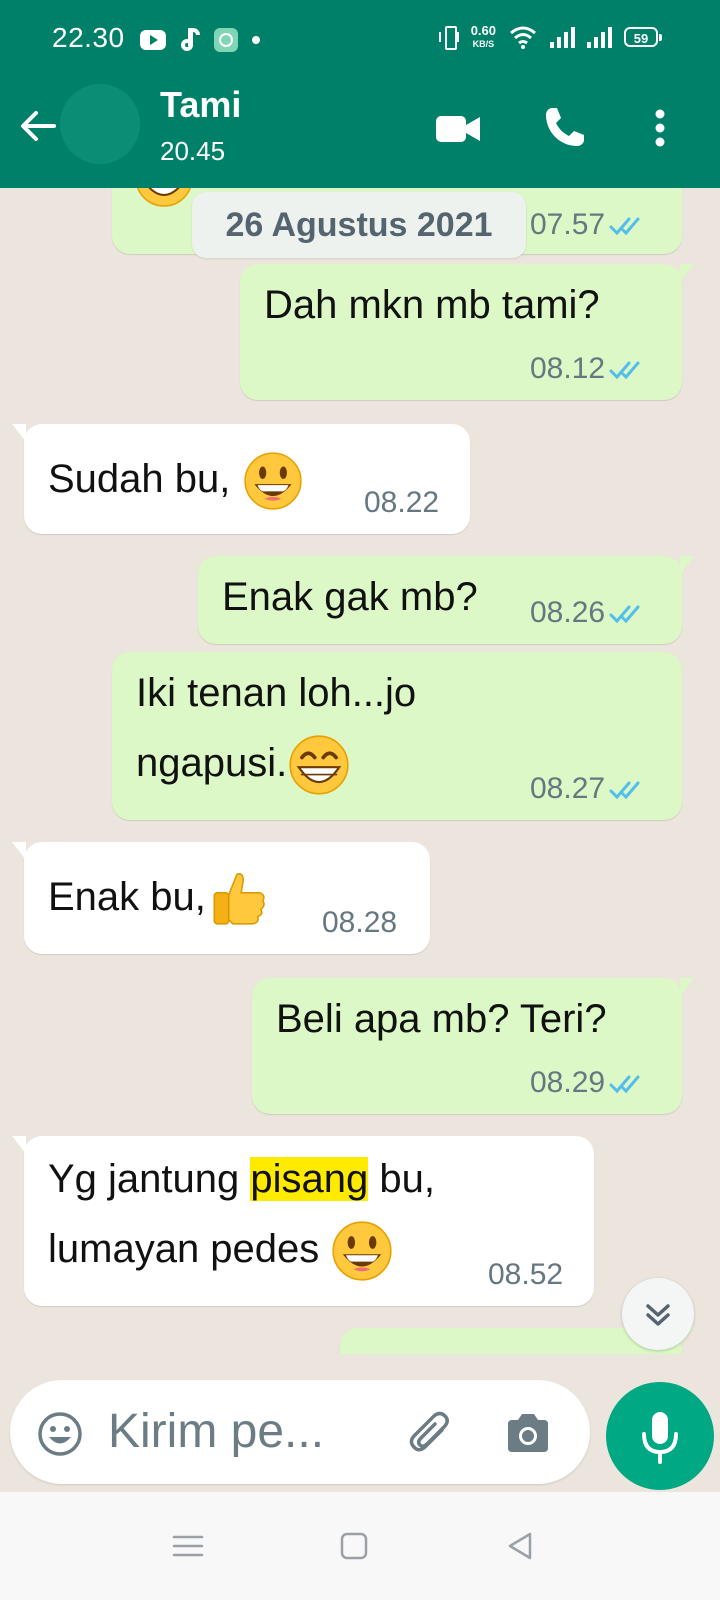  What do you see at coordinates (350, 597) in the screenshot?
I see `message-text: Enak gak mb?` at bounding box center [350, 597].